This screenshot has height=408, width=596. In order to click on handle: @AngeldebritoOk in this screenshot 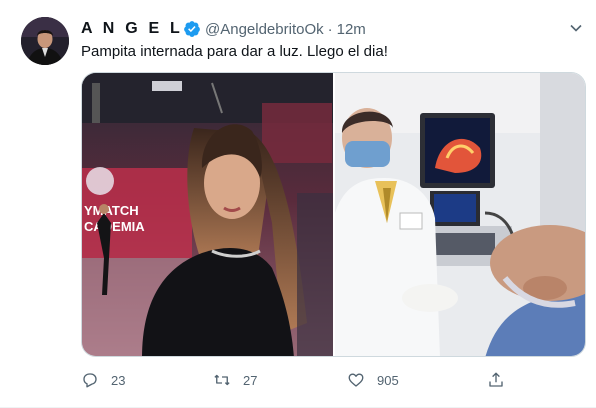, I will do `click(264, 29)`.